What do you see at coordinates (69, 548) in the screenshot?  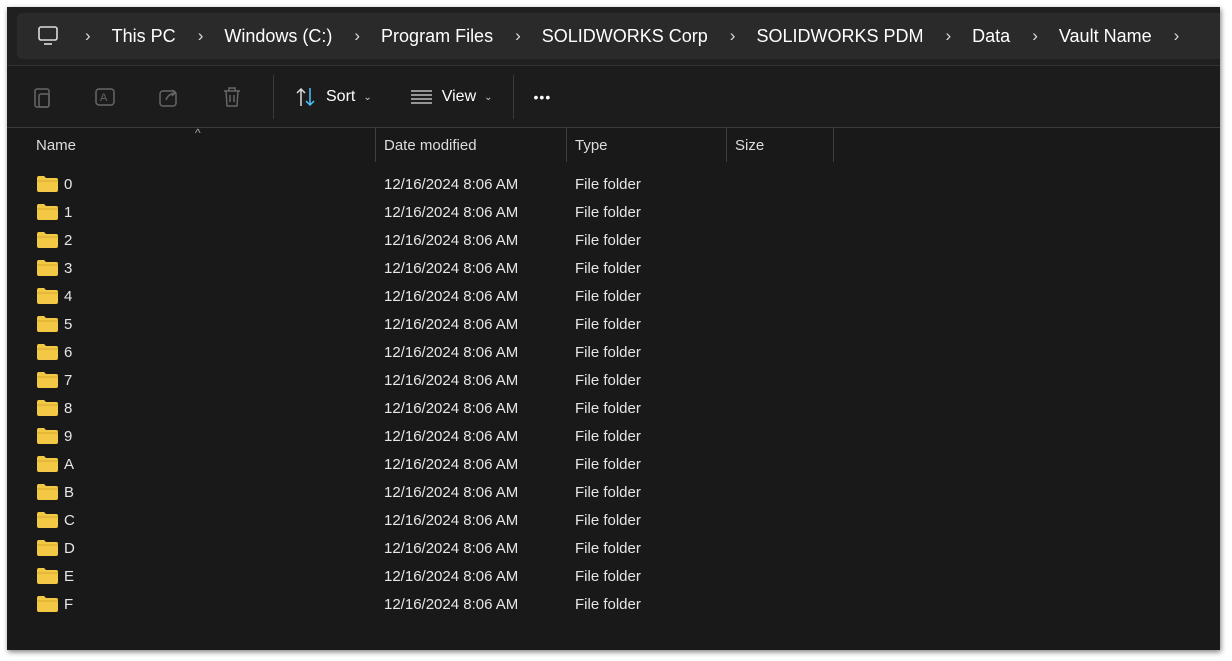 I see `file-name: D` at bounding box center [69, 548].